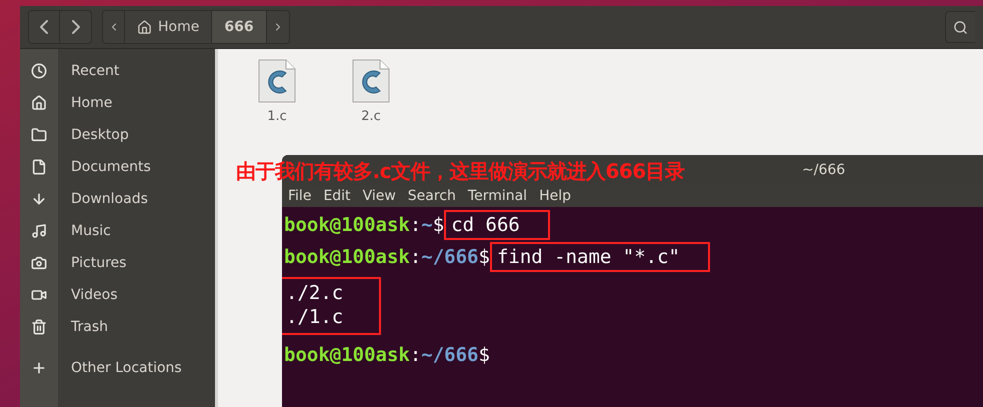 This screenshot has width=983, height=407. What do you see at coordinates (277, 116) in the screenshot?
I see `file-name: 1.c` at bounding box center [277, 116].